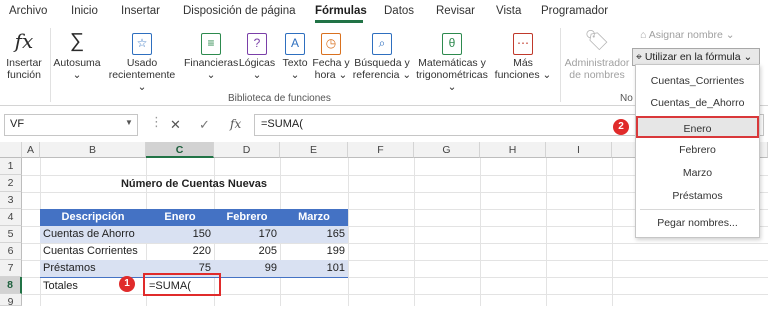 The image size is (768, 311). I want to click on tab-revisar: Revisar, so click(455, 11).